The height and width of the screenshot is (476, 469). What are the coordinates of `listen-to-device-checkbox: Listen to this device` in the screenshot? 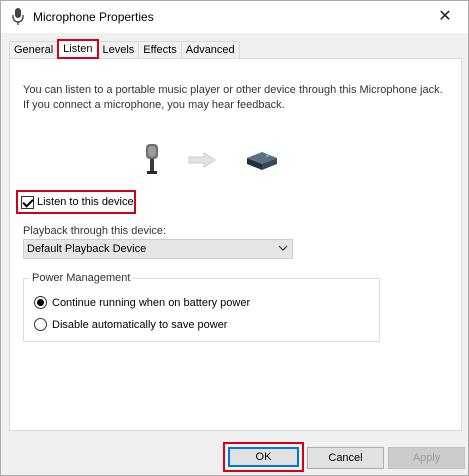 It's located at (76, 202).